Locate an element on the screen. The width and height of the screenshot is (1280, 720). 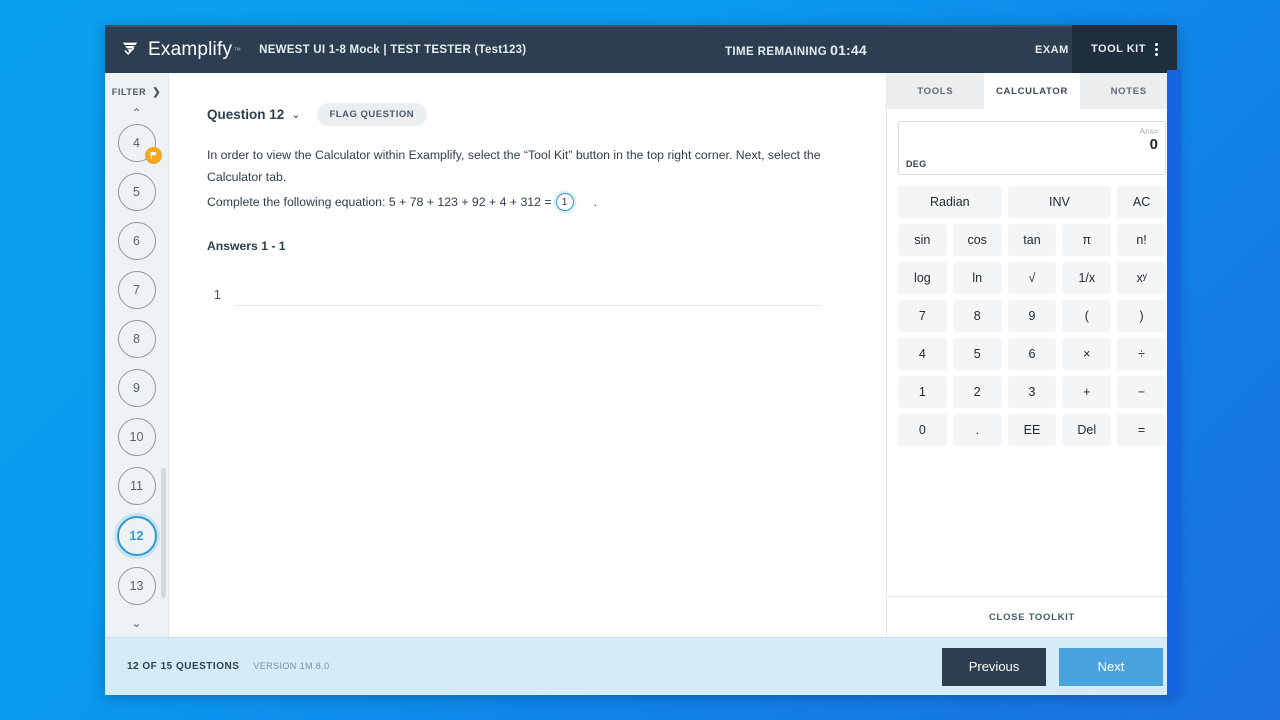
calc-key-: π is located at coordinates (1087, 240).